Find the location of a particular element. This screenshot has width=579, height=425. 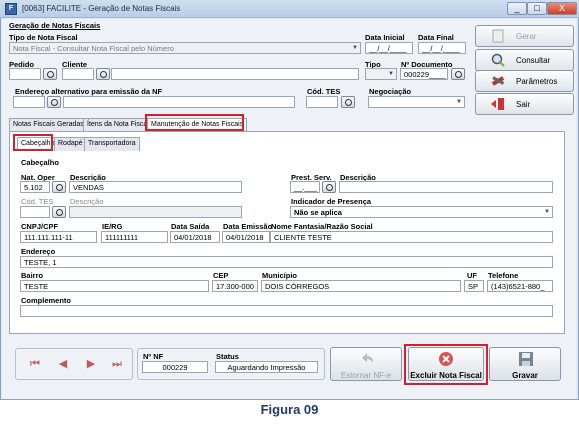

document-icon is located at coordinates (498, 36).